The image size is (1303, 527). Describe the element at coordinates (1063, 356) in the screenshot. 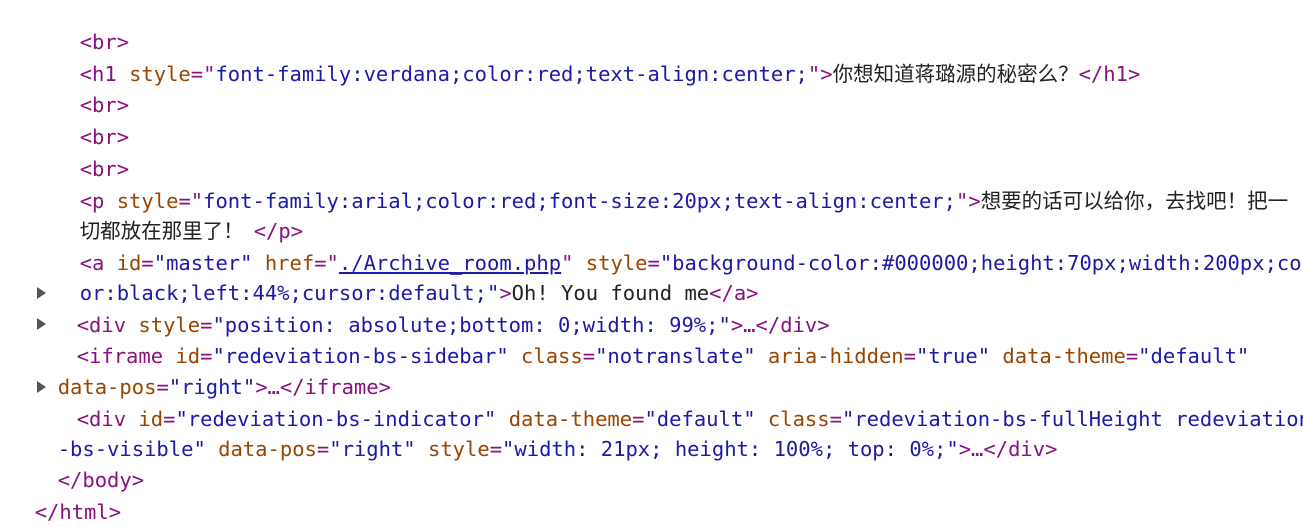

I see `attr-name: data-theme` at that location.